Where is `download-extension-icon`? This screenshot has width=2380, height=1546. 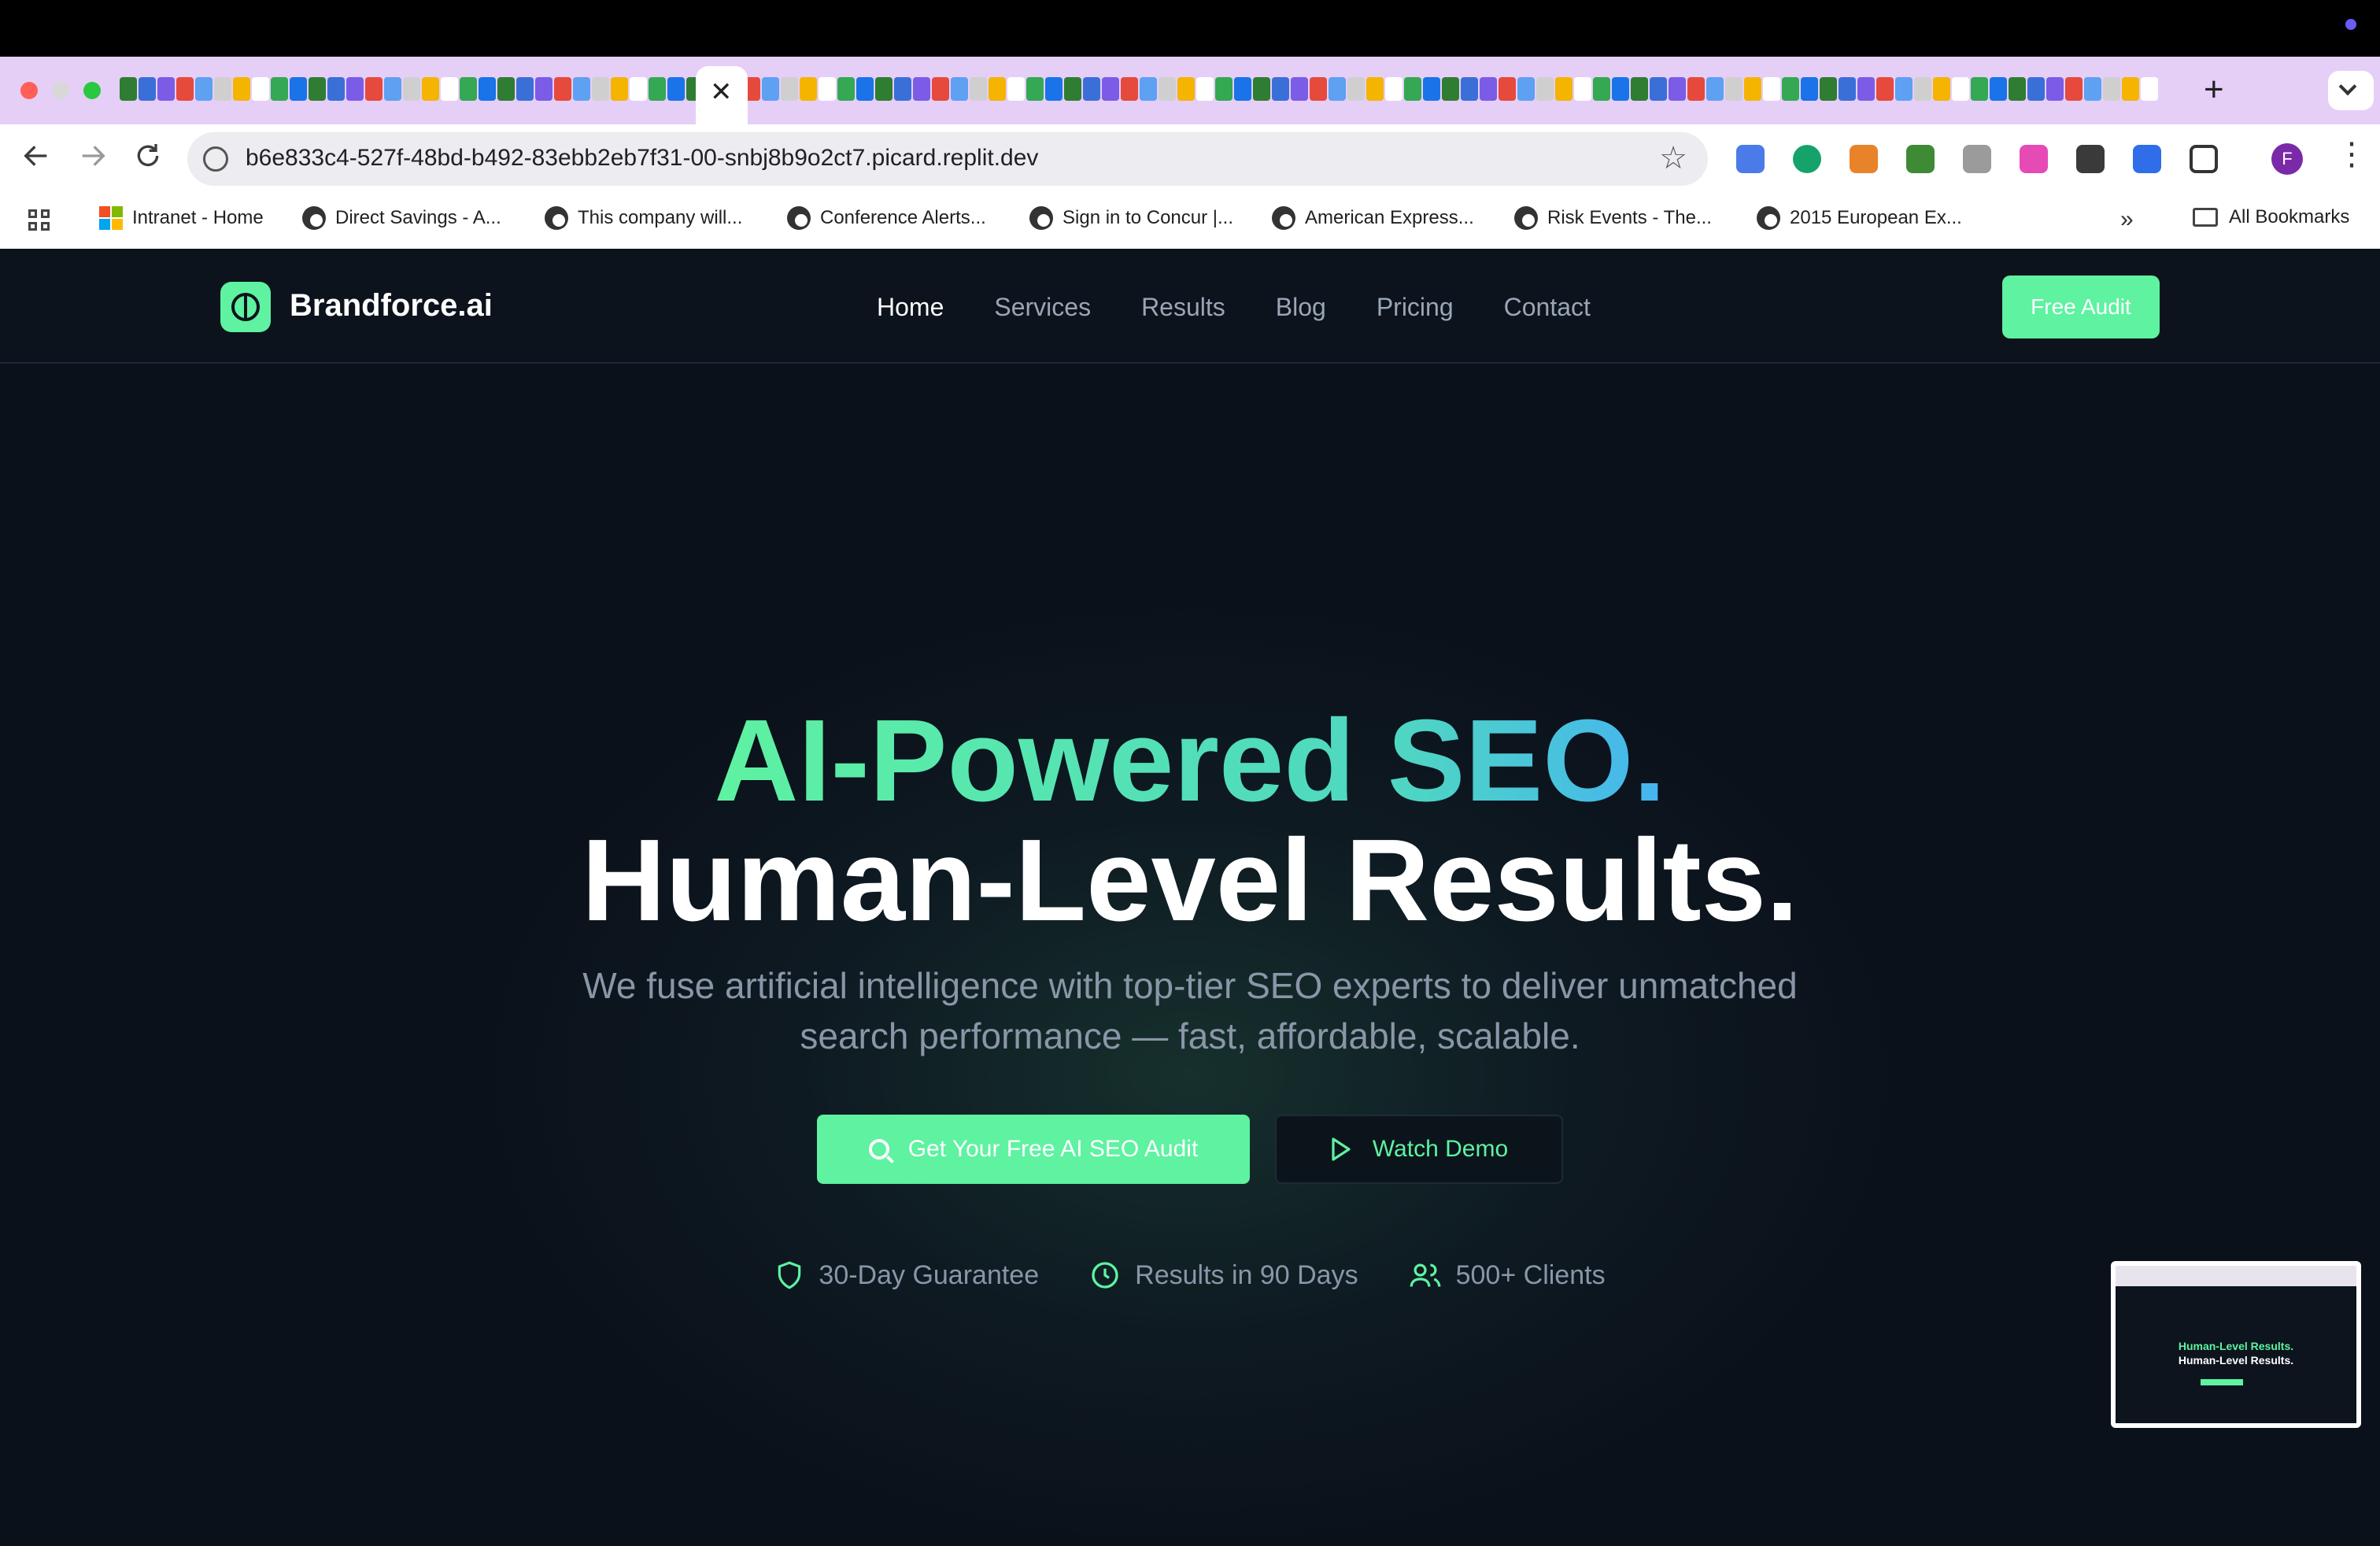
download-extension-icon is located at coordinates (1920, 159).